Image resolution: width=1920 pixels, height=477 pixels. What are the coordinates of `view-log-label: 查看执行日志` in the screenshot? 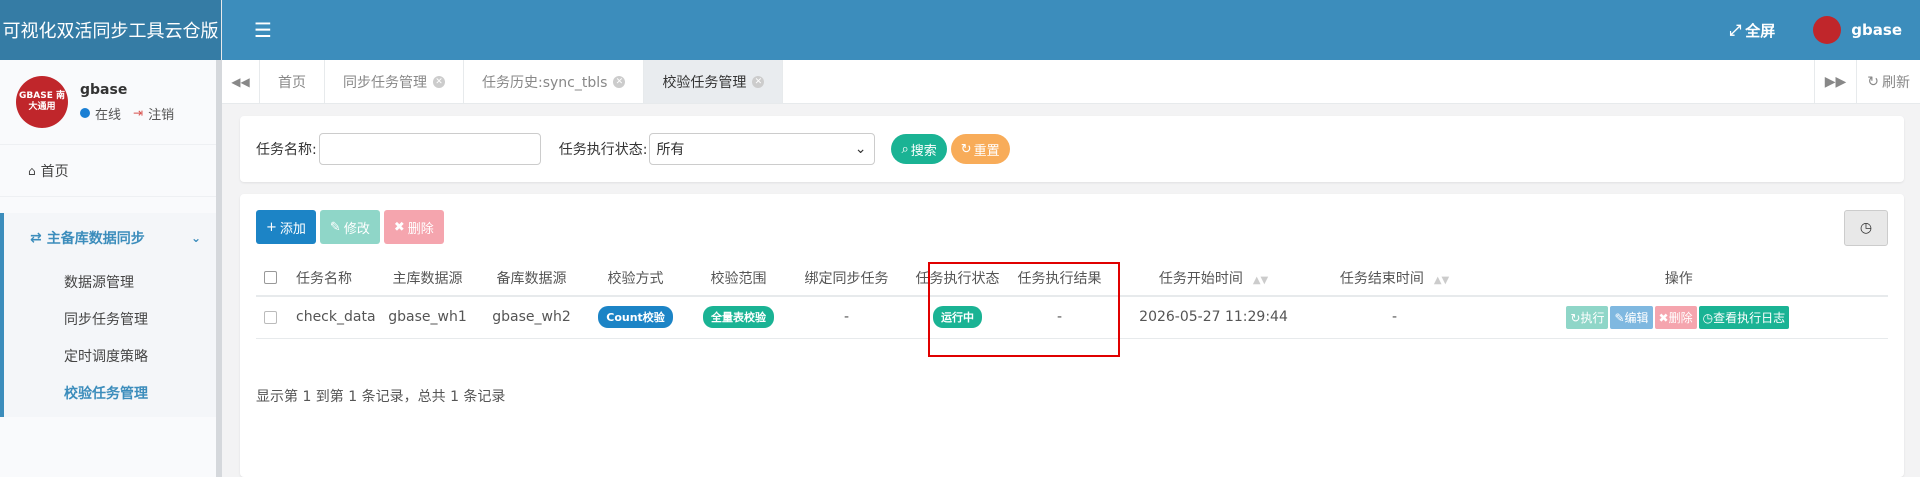 It's located at (1749, 317).